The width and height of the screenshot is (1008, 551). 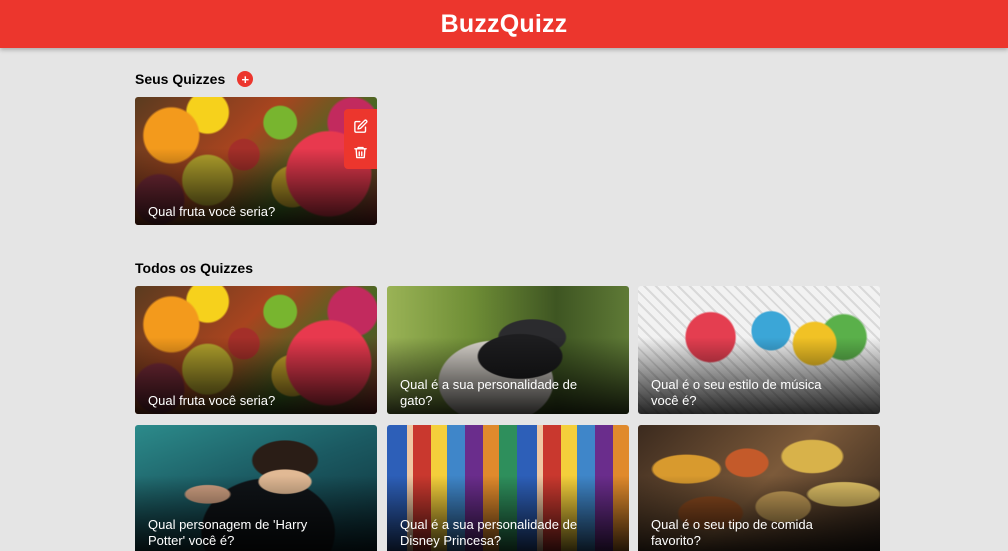 I want to click on quiz-title: Qual é o seu tipo de comida favorito?, so click(x=732, y=532).